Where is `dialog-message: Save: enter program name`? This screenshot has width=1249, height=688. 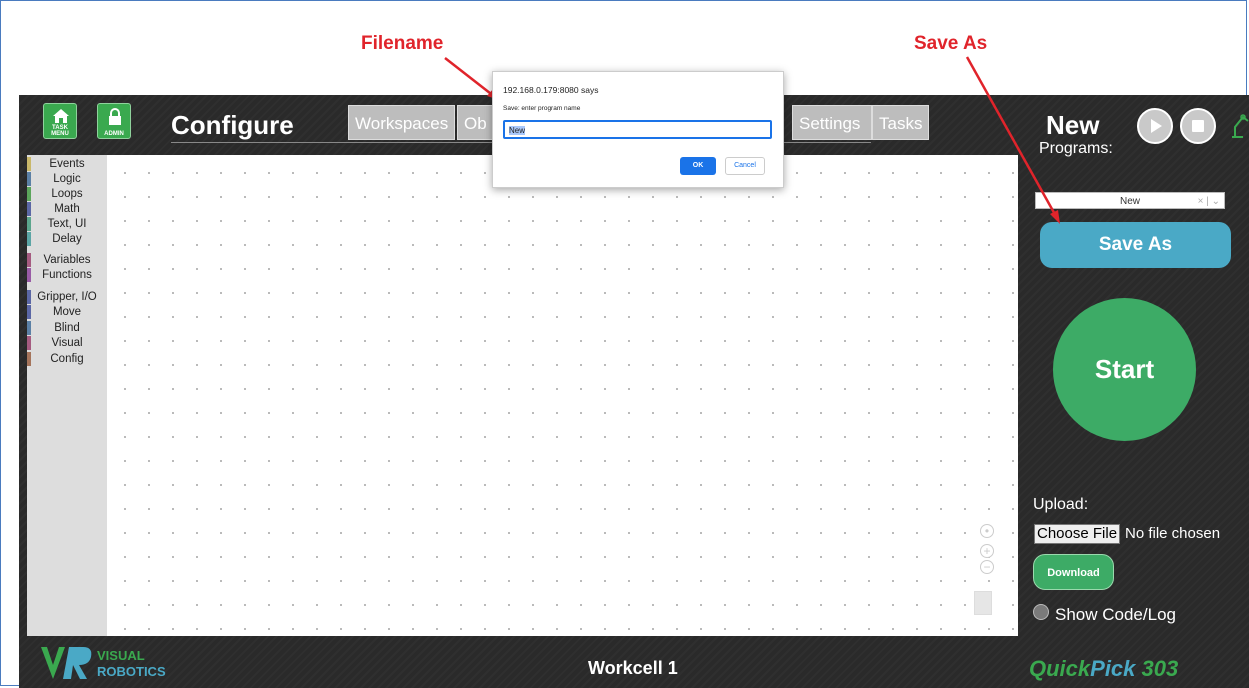
dialog-message: Save: enter program name is located at coordinates (542, 108).